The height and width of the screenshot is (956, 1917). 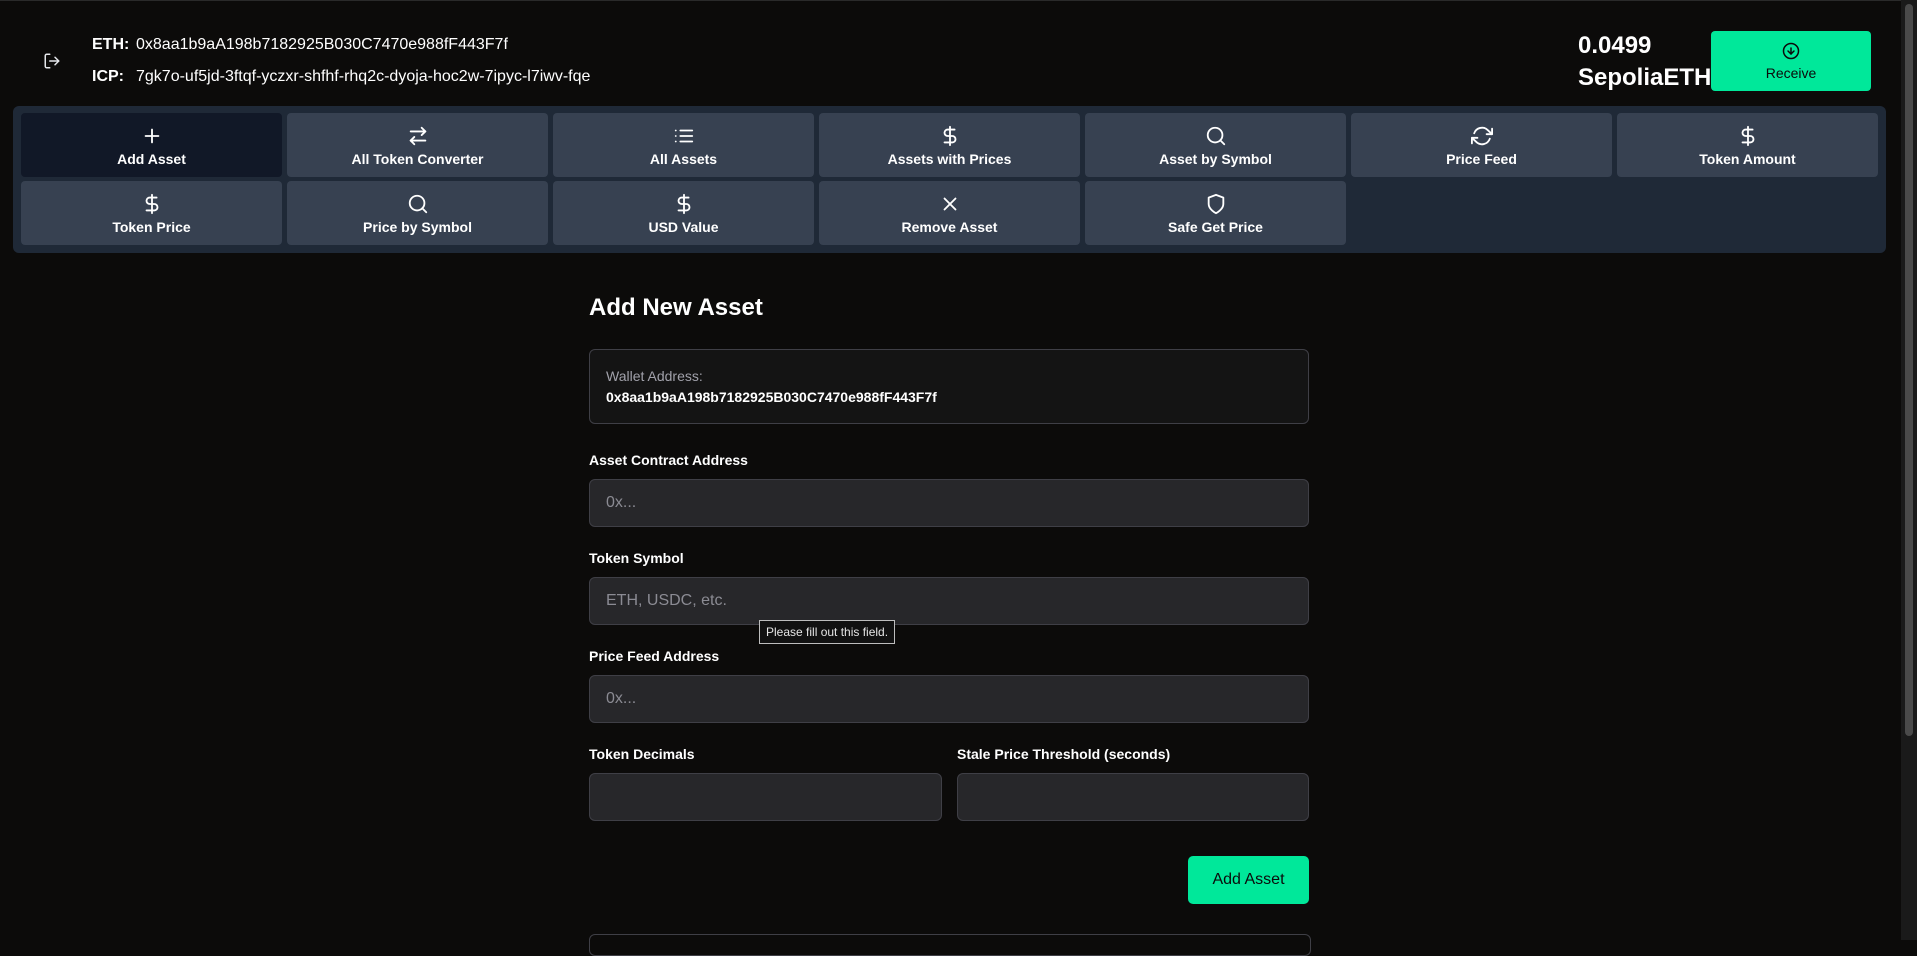 I want to click on logout-icon, so click(x=52, y=61).